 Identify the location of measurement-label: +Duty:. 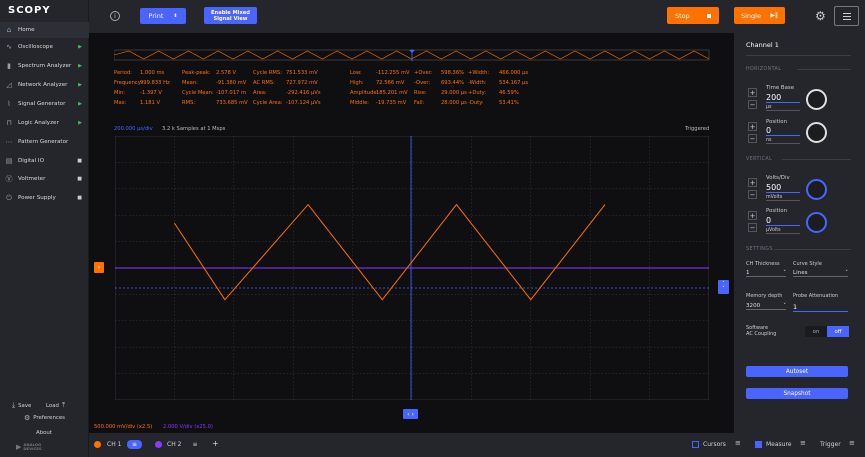
(477, 93).